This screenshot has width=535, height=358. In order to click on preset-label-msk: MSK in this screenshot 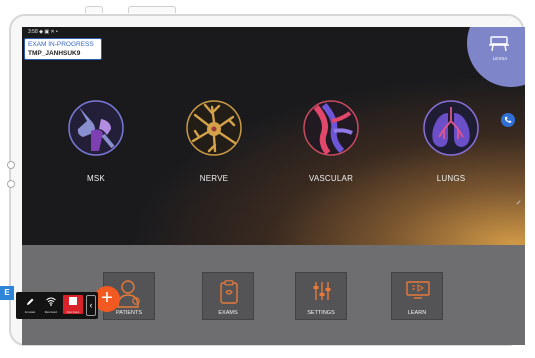, I will do `click(96, 178)`.